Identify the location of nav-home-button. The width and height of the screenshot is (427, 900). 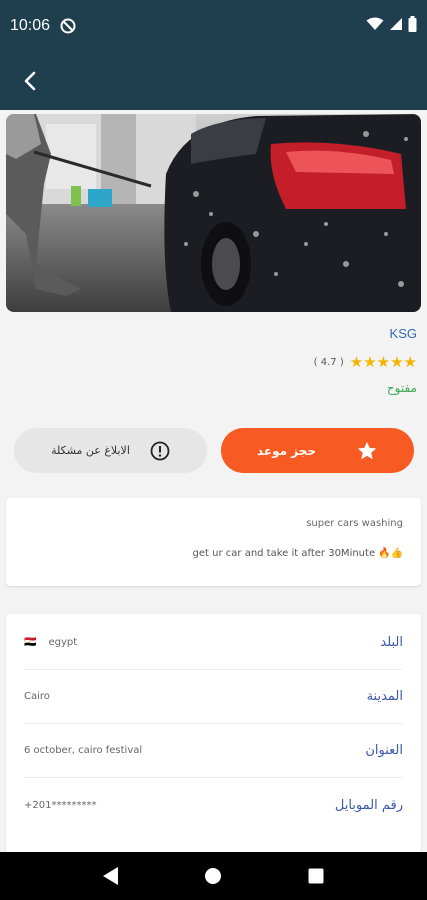
(213, 876).